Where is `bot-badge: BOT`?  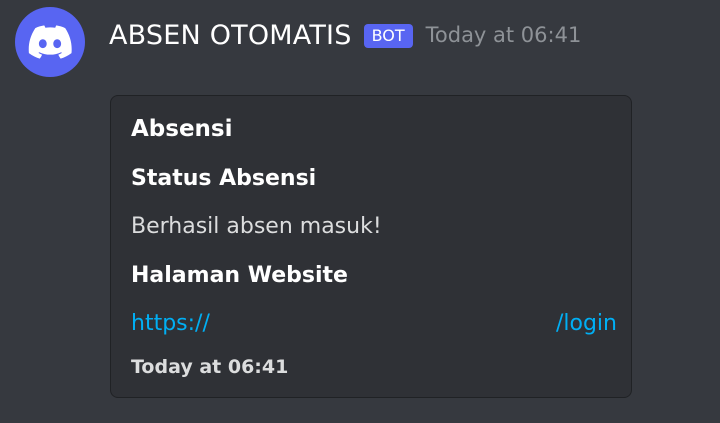 bot-badge: BOT is located at coordinates (388, 36).